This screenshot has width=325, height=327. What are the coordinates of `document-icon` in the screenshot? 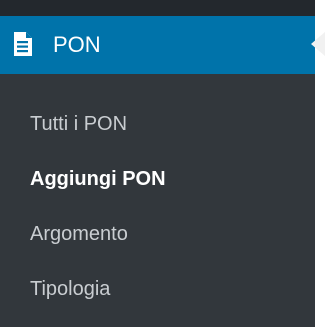 It's located at (23, 44).